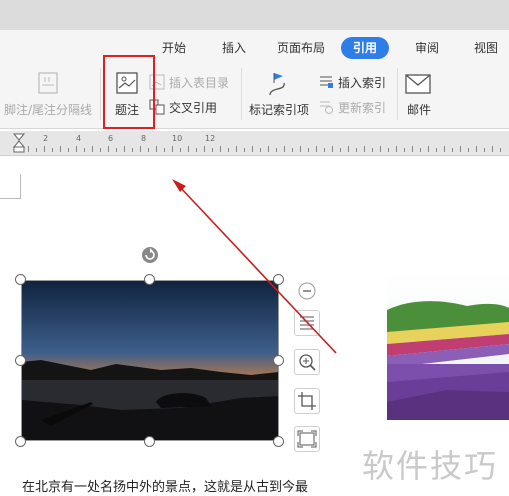  I want to click on watermark-text: 软件技巧, so click(430, 466).